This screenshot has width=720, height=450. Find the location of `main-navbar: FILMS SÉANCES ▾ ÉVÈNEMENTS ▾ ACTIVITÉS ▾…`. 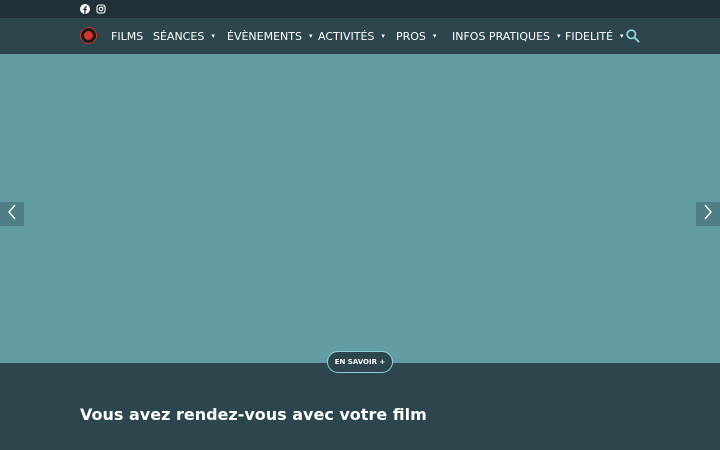

main-navbar: FILMS SÉANCES ▾ ÉVÈNEMENTS ▾ ACTIVITÉS ▾… is located at coordinates (360, 36).